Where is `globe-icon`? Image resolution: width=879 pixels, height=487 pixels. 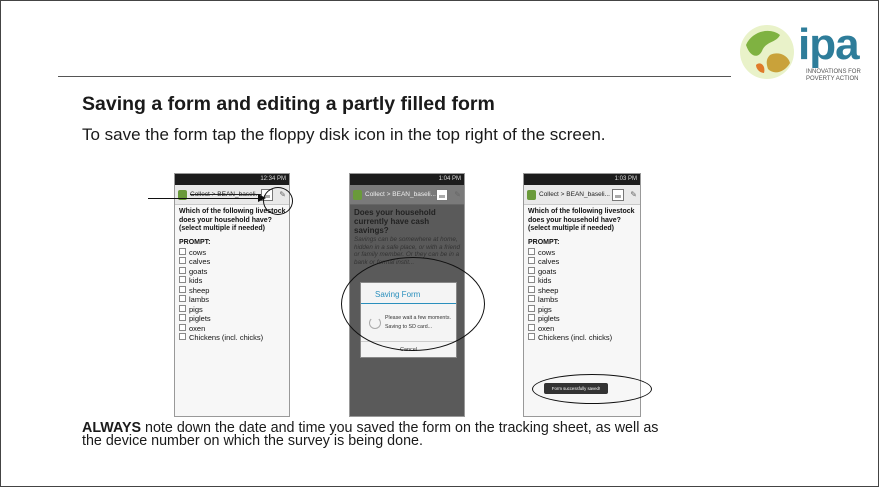 globe-icon is located at coordinates (767, 52).